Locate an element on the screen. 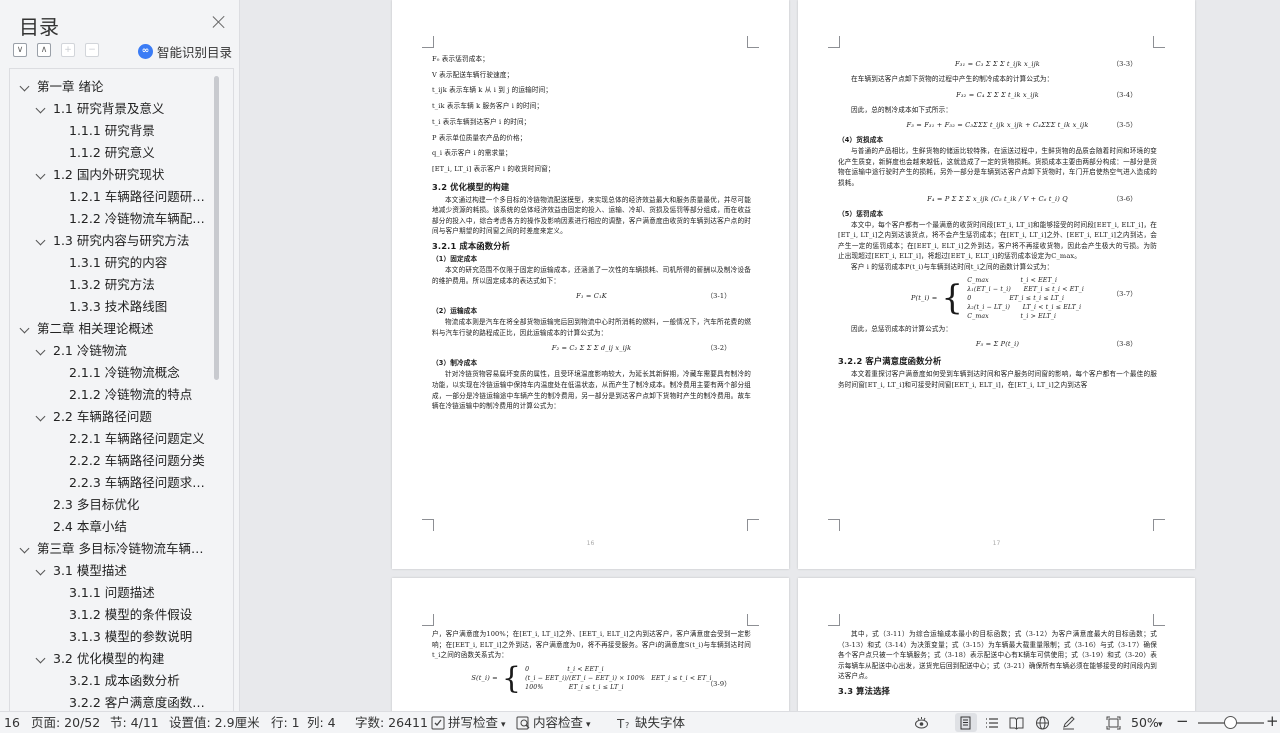 This screenshot has height=733, width=1280. toc-item-label: 1.2 国内外研究现状 is located at coordinates (109, 174).